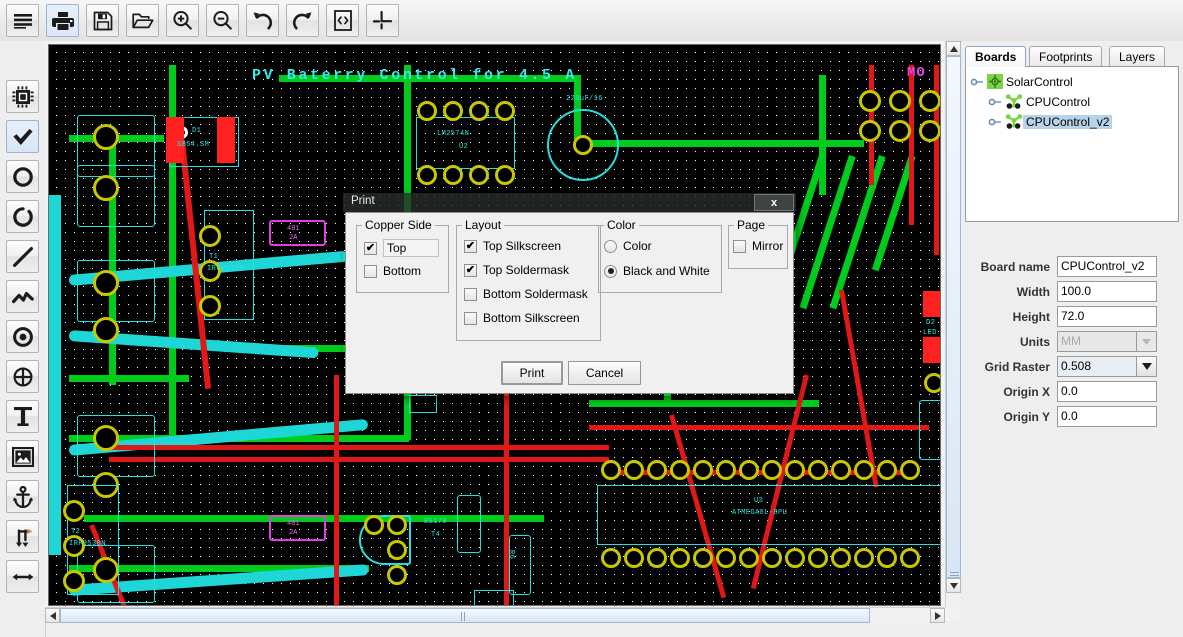 This screenshot has height=637, width=1183. I want to click on origin-x-input: 0.0, so click(1107, 391).